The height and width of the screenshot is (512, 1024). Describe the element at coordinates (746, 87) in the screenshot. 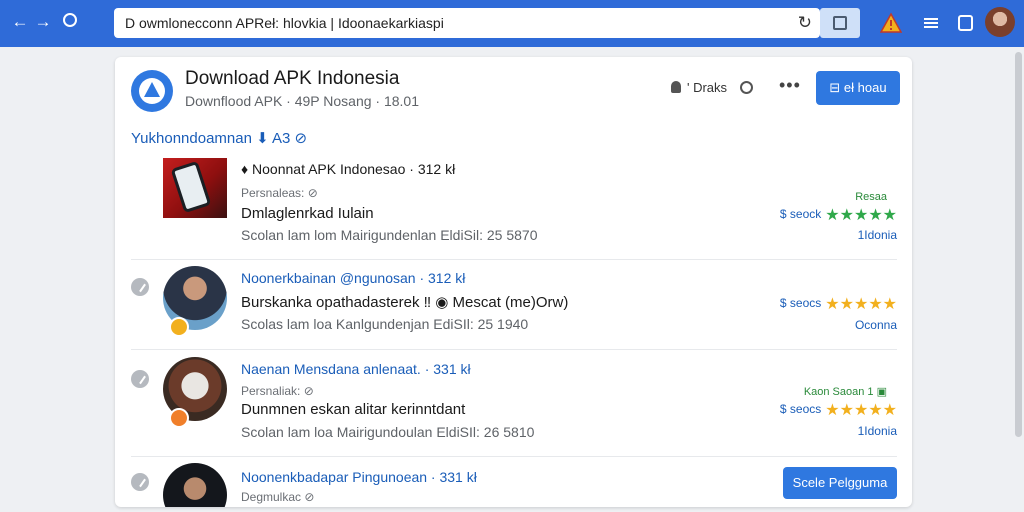

I see `globe-icon` at that location.